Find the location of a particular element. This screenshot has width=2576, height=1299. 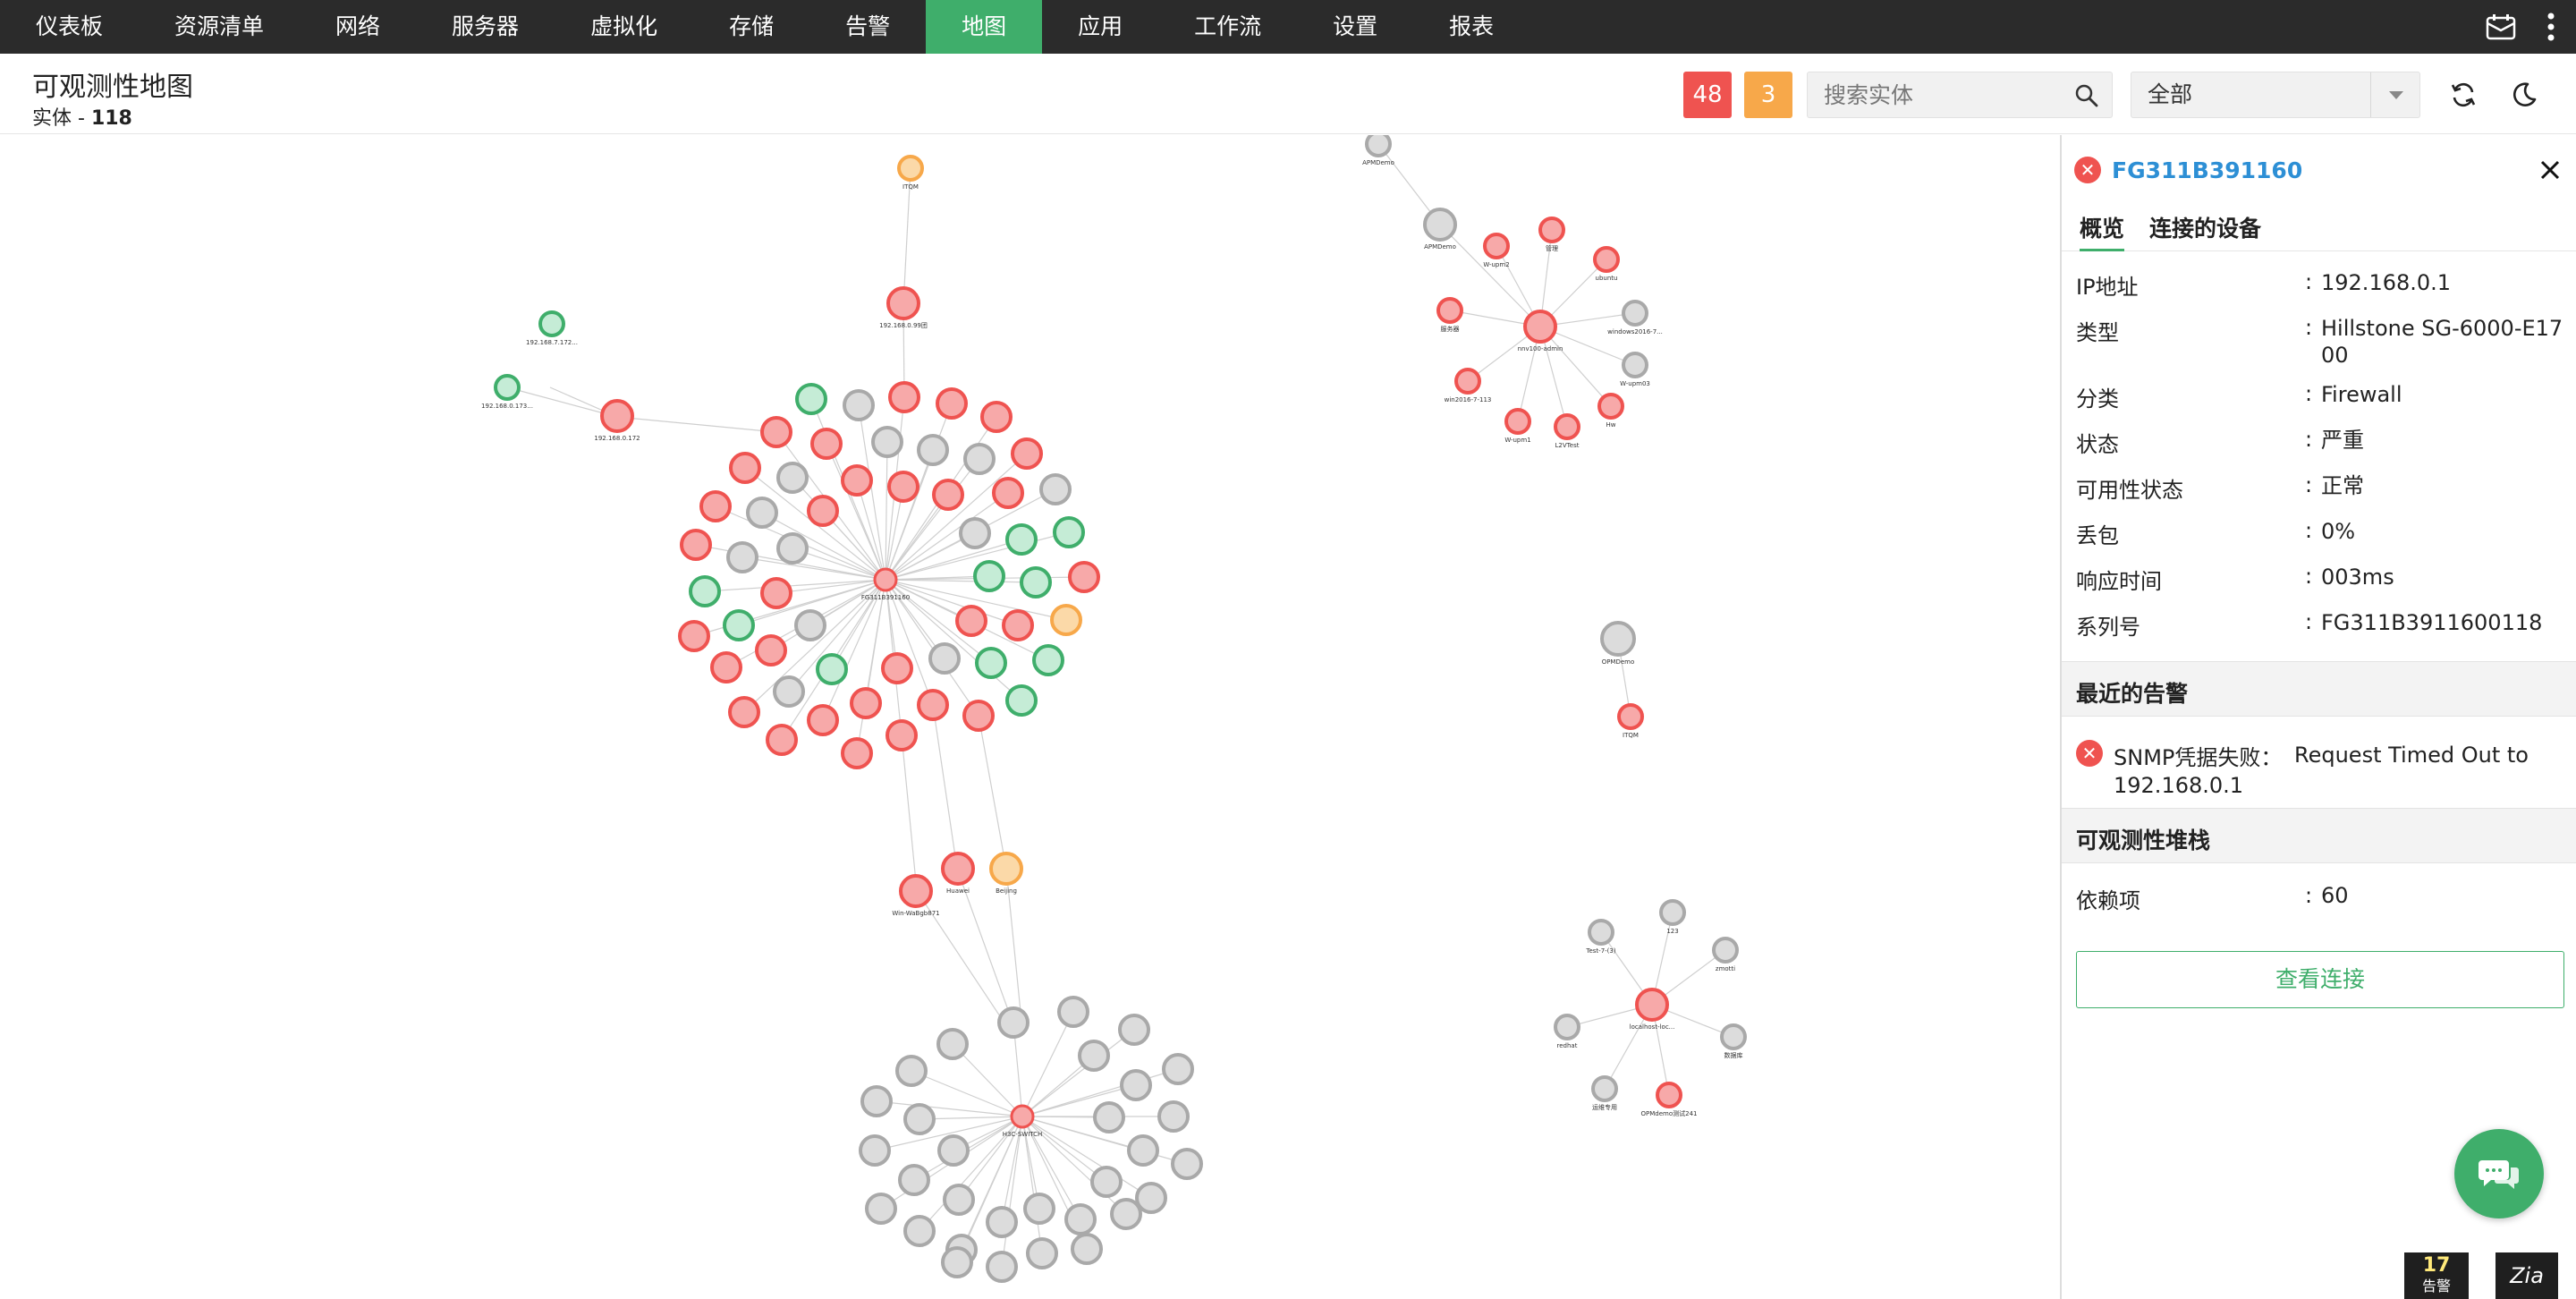

view-connections-button: 查看连接 is located at coordinates (2320, 979).